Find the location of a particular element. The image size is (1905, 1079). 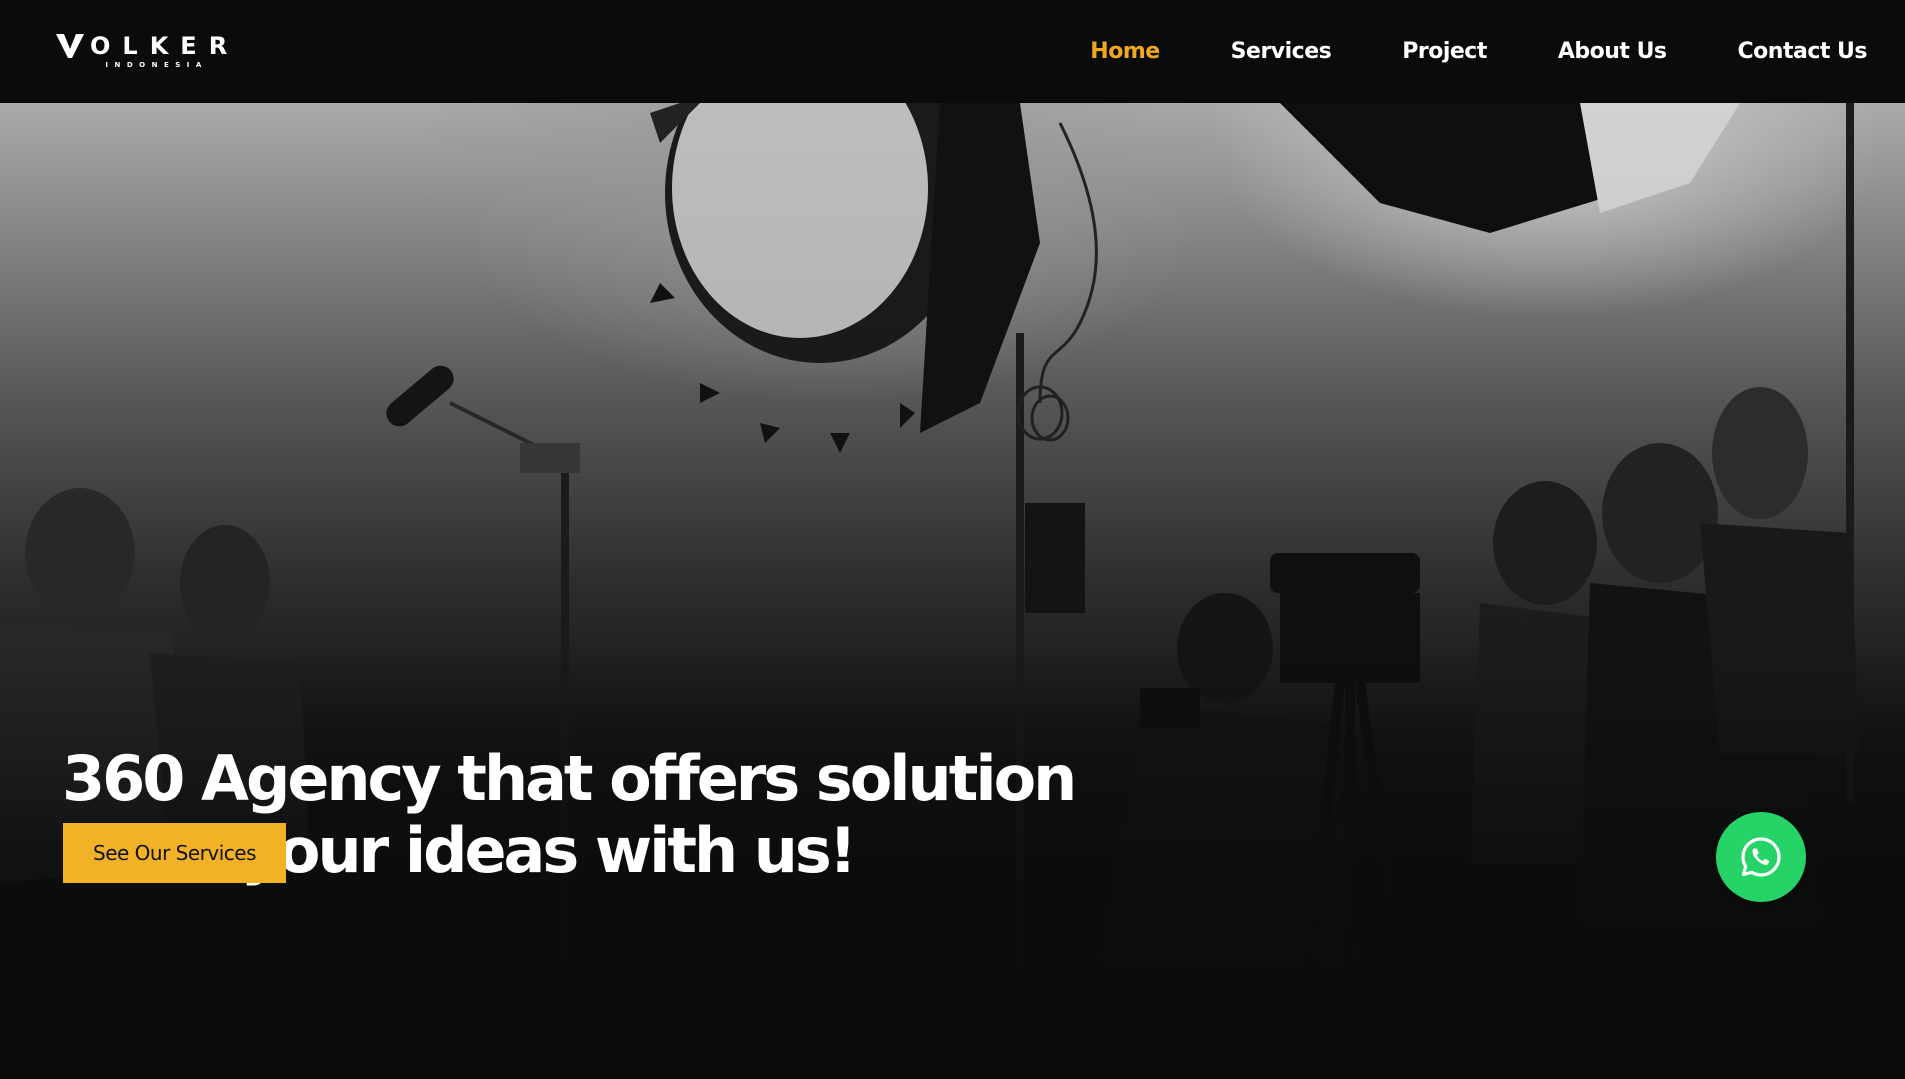

see-our-services-button: See Our Services is located at coordinates (174, 853).